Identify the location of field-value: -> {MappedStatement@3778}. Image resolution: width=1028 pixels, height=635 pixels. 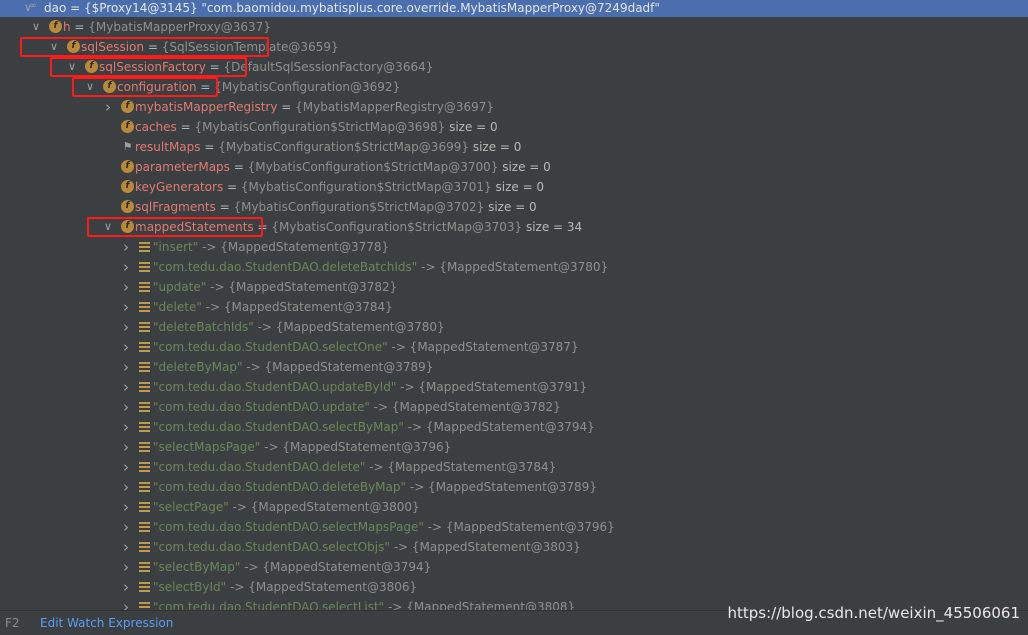
(296, 247).